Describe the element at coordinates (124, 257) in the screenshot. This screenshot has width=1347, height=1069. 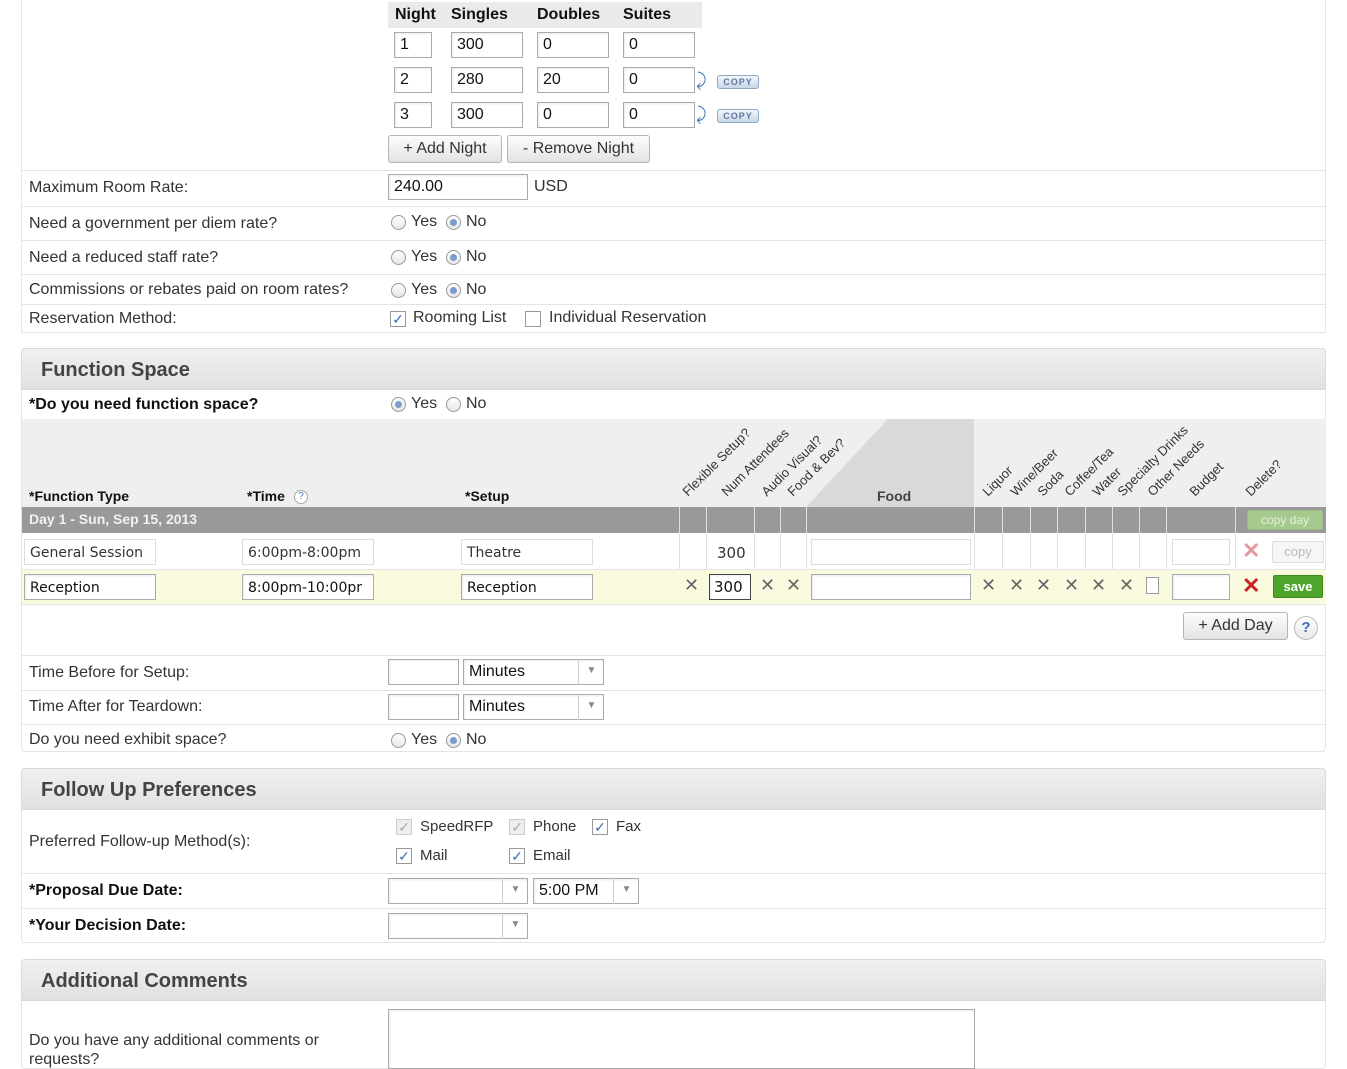
I see `staff-rate-label: Need a reduced staff rate?` at that location.